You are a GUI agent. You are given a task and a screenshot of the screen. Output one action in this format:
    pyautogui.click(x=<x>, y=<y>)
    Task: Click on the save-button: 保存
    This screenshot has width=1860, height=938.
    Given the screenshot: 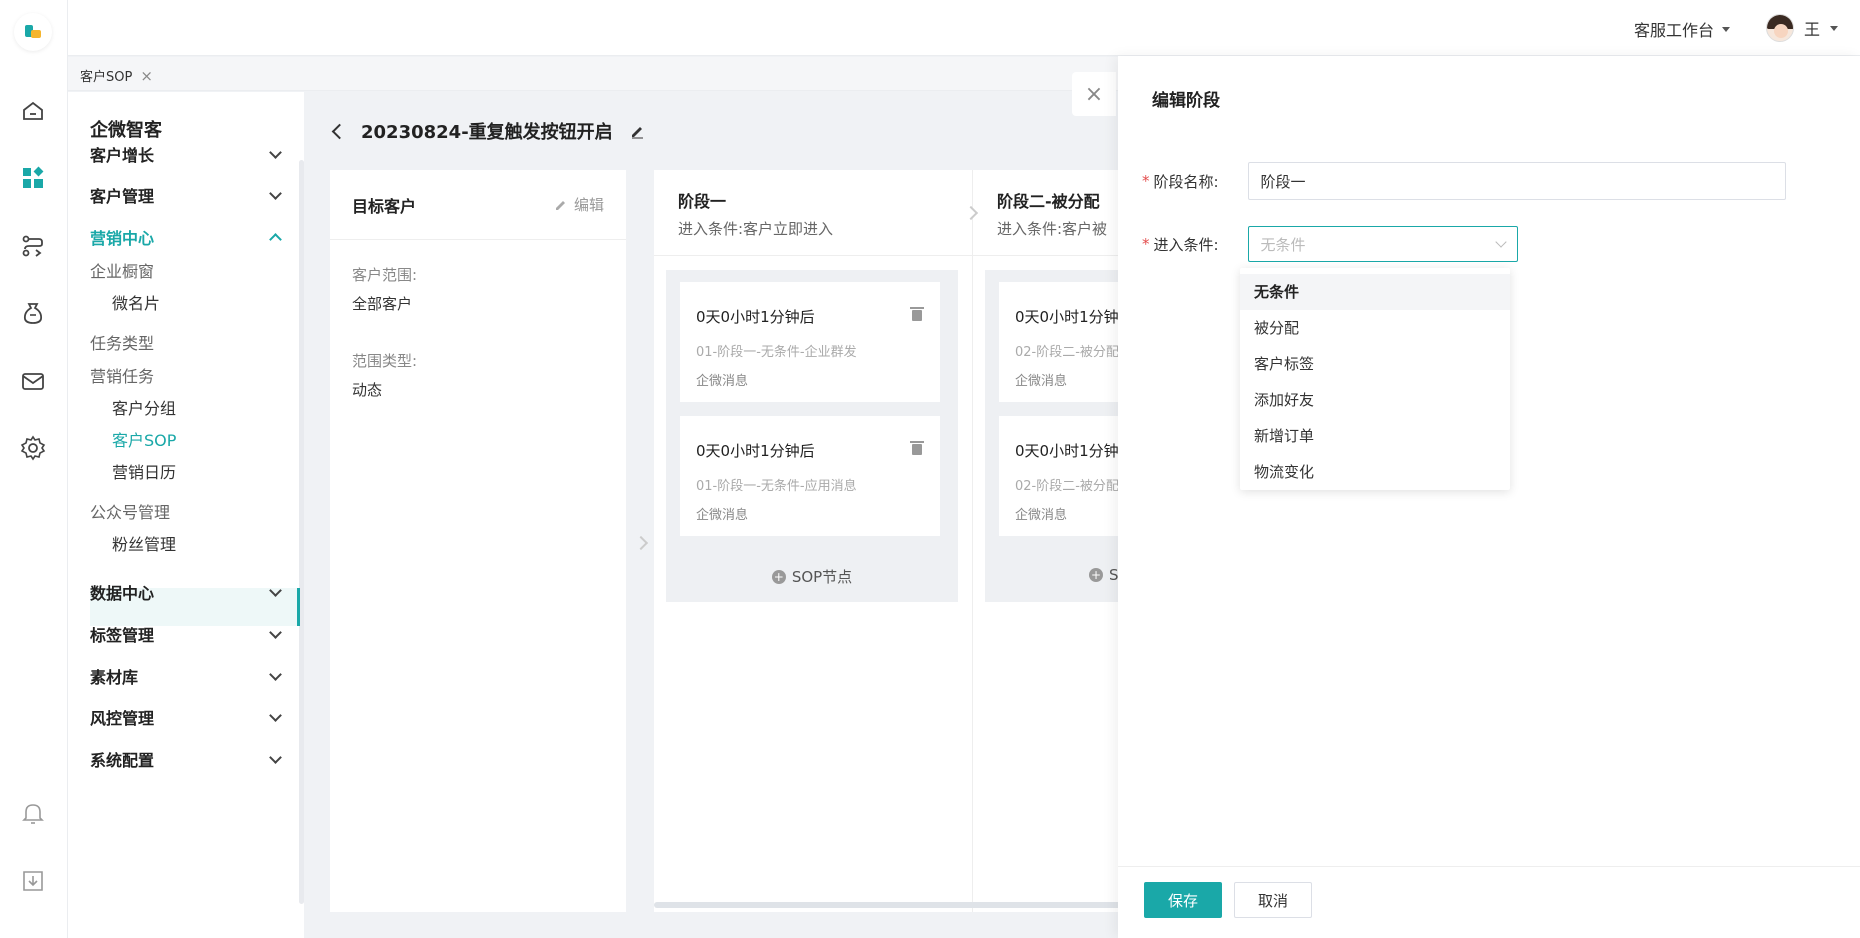 What is the action you would take?
    pyautogui.click(x=1183, y=900)
    